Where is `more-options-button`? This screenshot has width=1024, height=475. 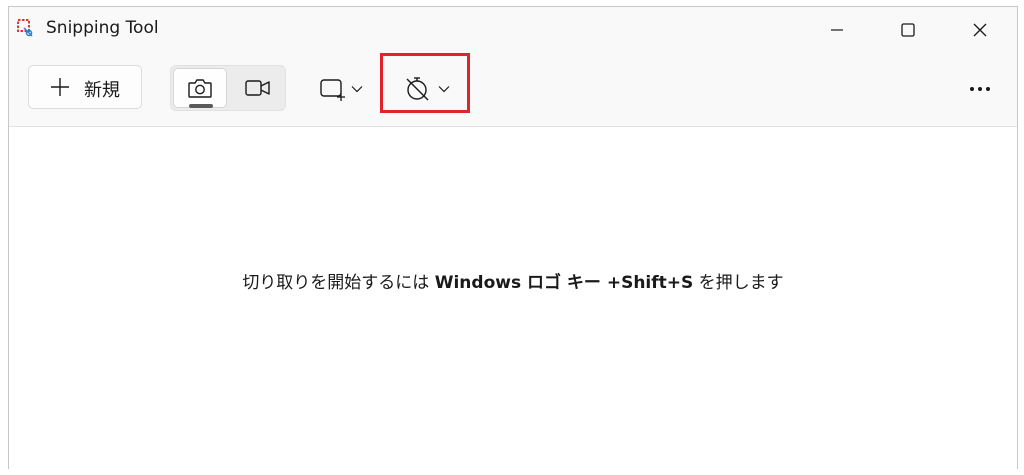
more-options-button is located at coordinates (980, 89).